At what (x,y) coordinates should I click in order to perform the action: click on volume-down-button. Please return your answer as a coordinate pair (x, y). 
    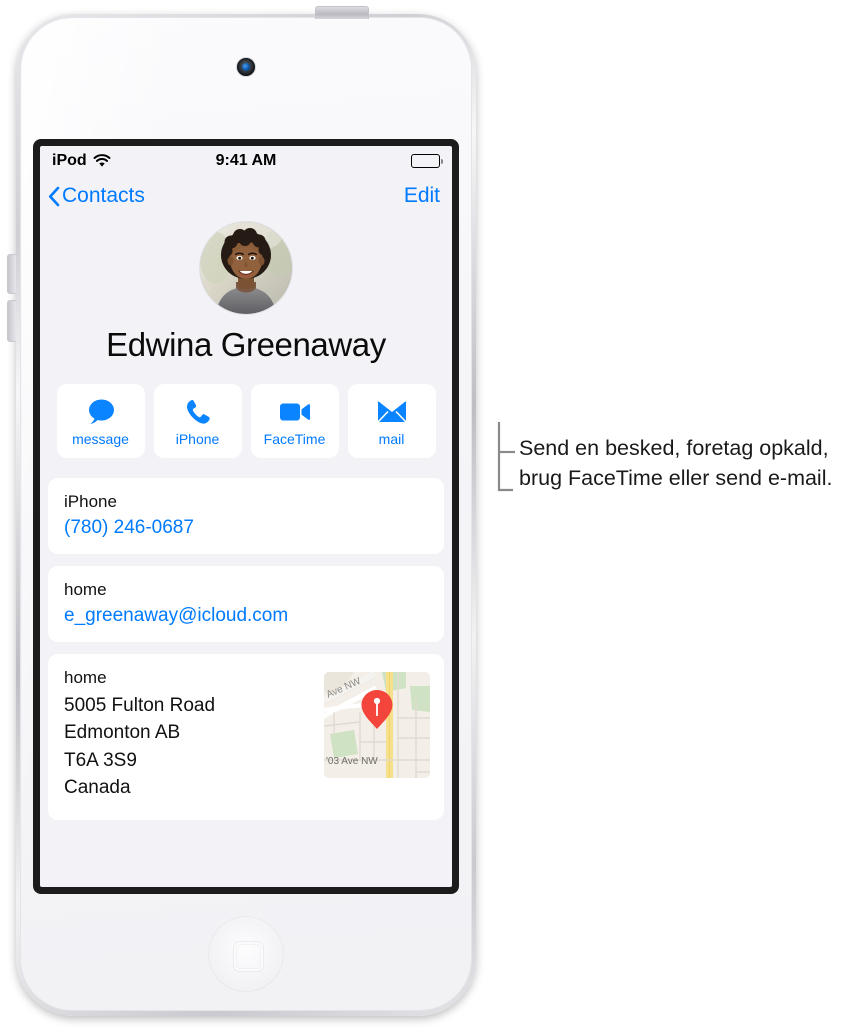
    Looking at the image, I should click on (11, 321).